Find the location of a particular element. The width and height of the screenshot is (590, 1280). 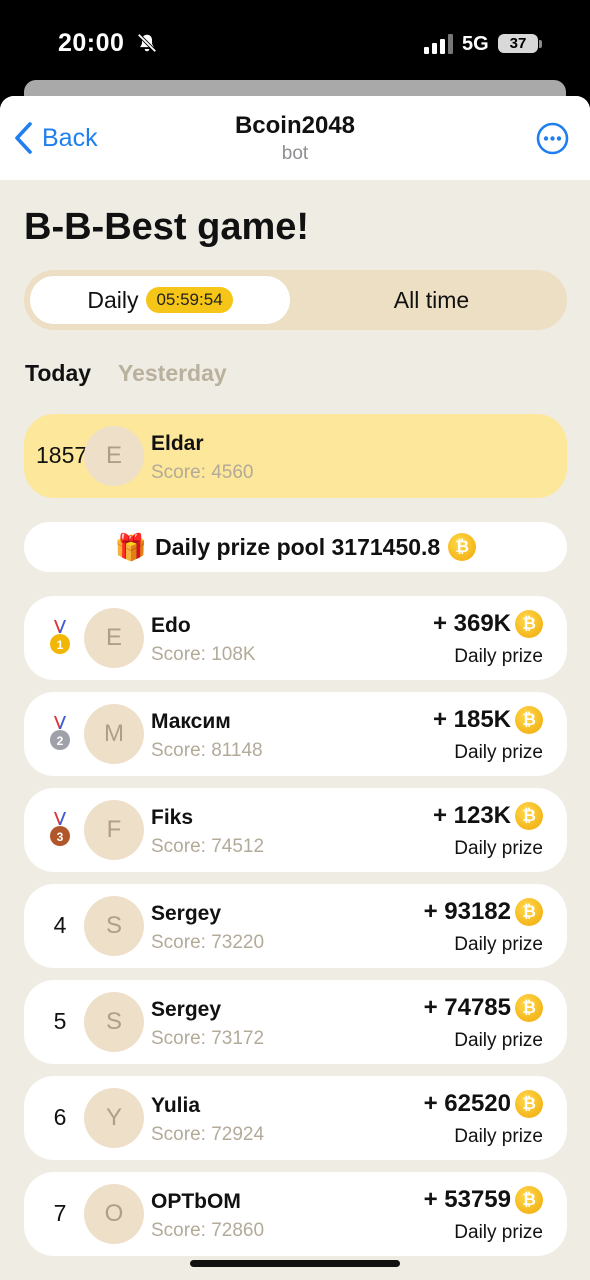

prize-value: + 369K is located at coordinates (471, 623).